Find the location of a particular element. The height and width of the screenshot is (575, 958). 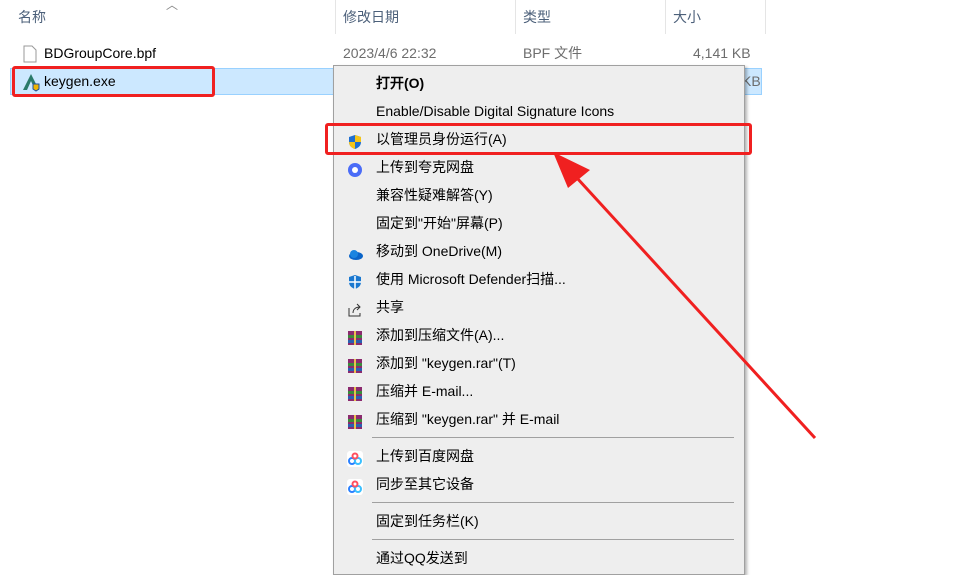

annotation-arrow-icon is located at coordinates (685, 296).